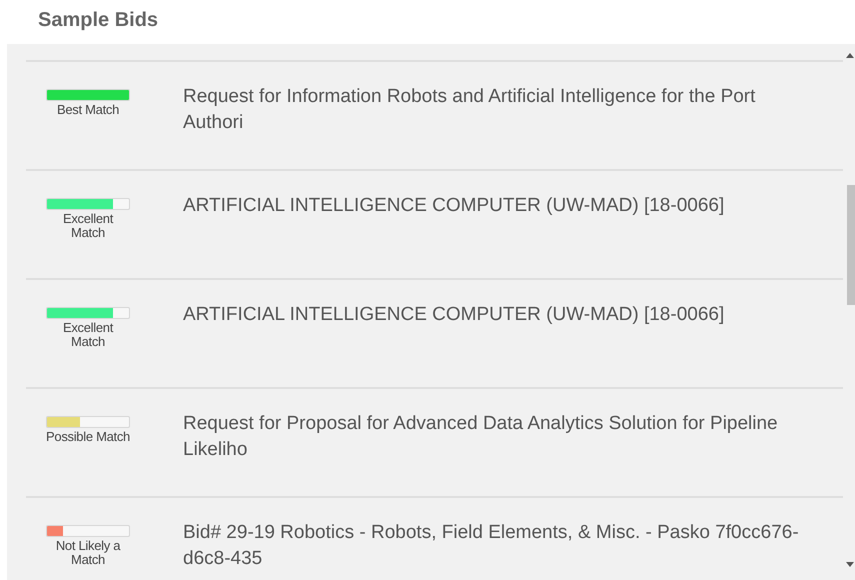  Describe the element at coordinates (88, 553) in the screenshot. I see `match-label: Not Likely a Match` at that location.